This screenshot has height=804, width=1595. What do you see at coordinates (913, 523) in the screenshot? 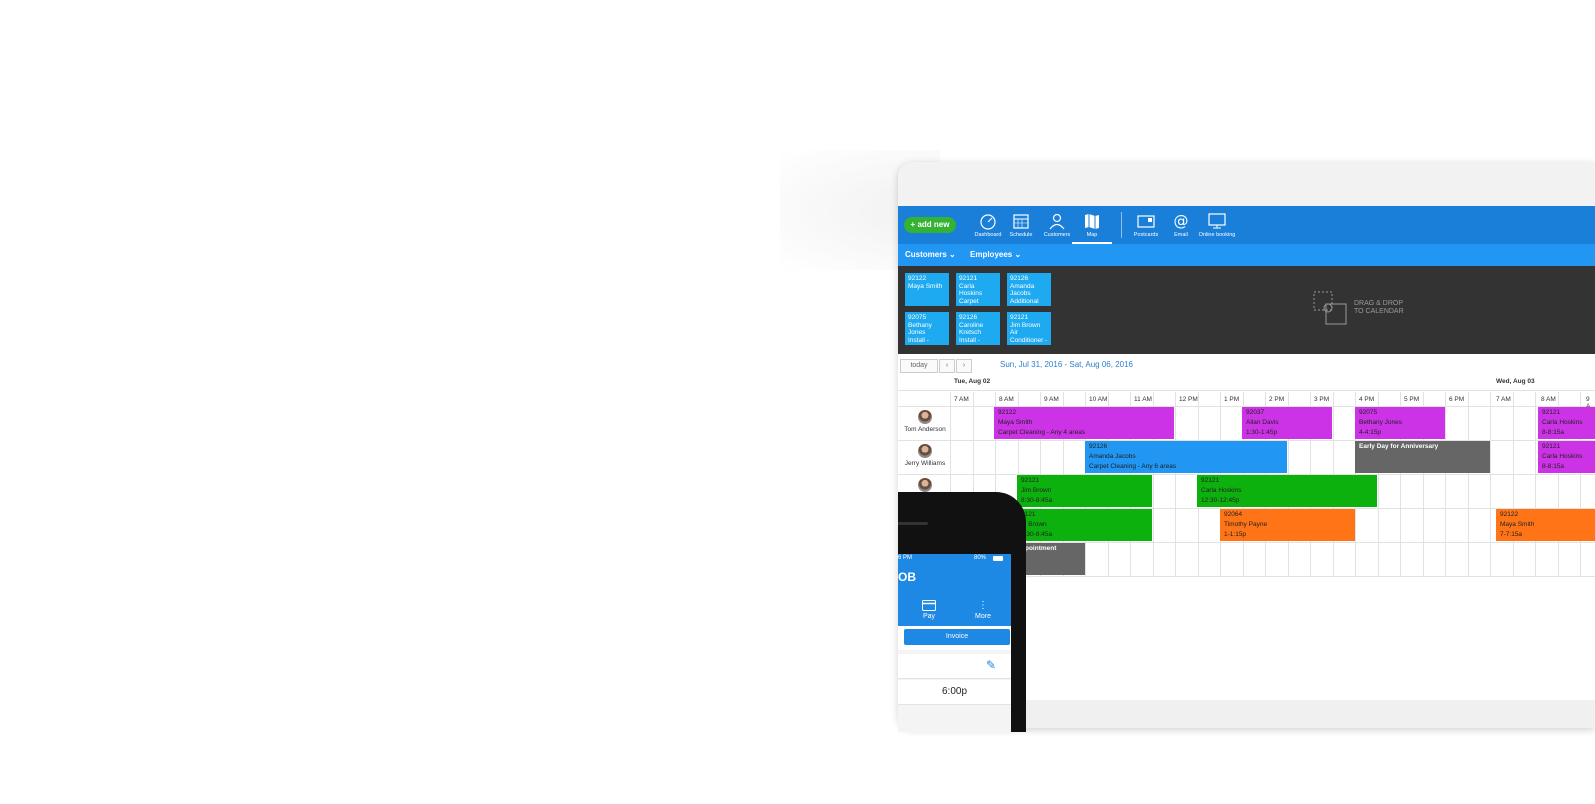
I see `phone-speaker` at bounding box center [913, 523].